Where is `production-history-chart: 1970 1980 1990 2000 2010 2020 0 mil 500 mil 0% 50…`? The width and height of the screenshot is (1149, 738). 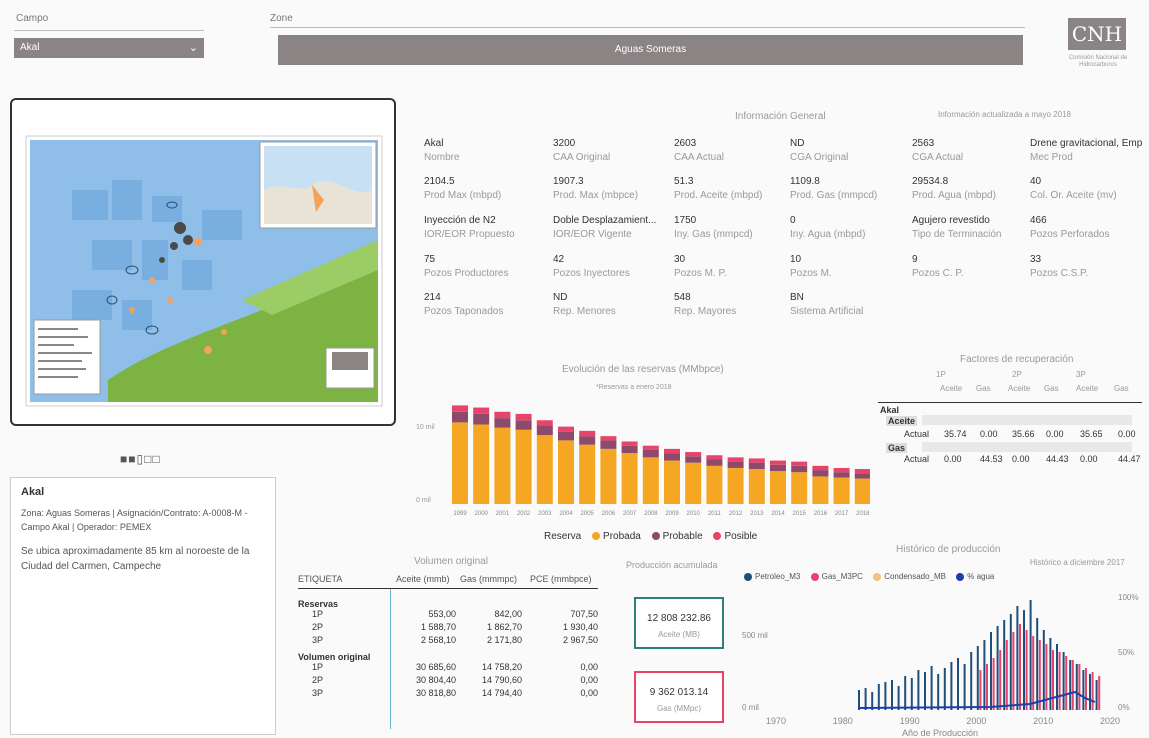 production-history-chart: 1970 1980 1990 2000 2010 2020 0 mil 500 mil 0% 50… is located at coordinates (942, 664).